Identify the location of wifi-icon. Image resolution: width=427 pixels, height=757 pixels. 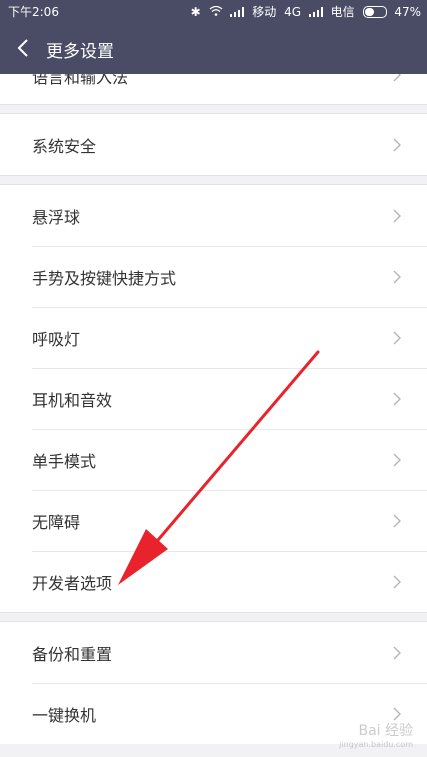
(218, 12).